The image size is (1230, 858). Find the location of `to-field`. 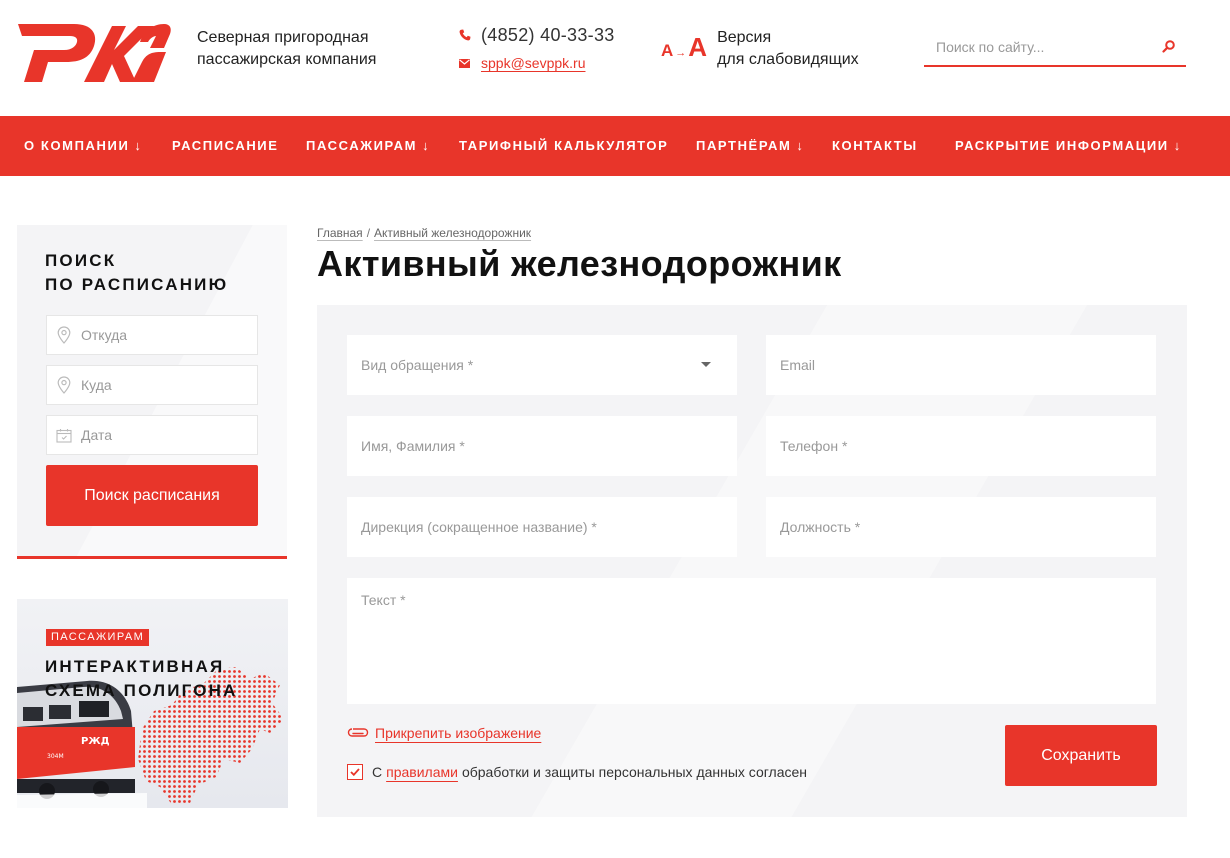

to-field is located at coordinates (152, 385).